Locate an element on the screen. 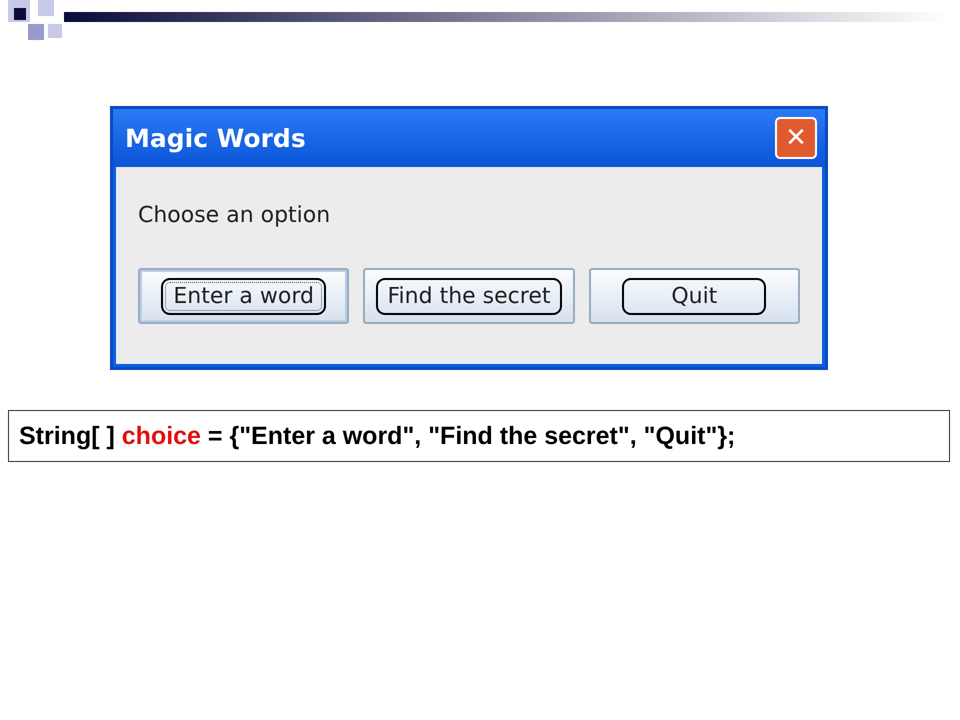 The width and height of the screenshot is (960, 720). option-button: Enter a word is located at coordinates (244, 296).